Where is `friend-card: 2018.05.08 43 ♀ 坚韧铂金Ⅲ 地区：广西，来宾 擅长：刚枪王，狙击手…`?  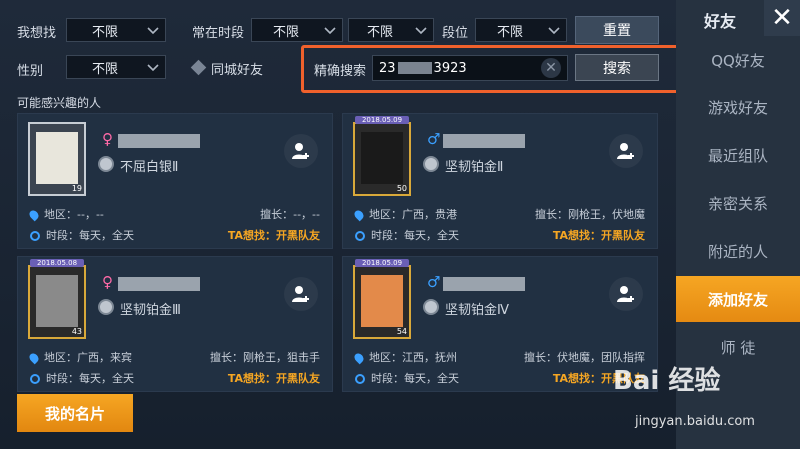
friend-card: 2018.05.08 43 ♀ 坚韧铂金Ⅲ 地区：广西，来宾 擅长：刚枪王，狙击手… is located at coordinates (175, 324).